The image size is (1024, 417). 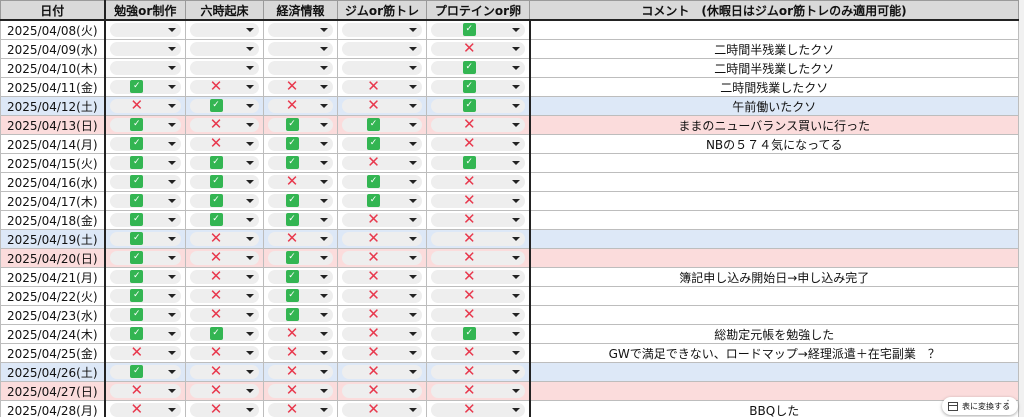 I want to click on date-cell: 2025/04/17(木), so click(x=52, y=201).